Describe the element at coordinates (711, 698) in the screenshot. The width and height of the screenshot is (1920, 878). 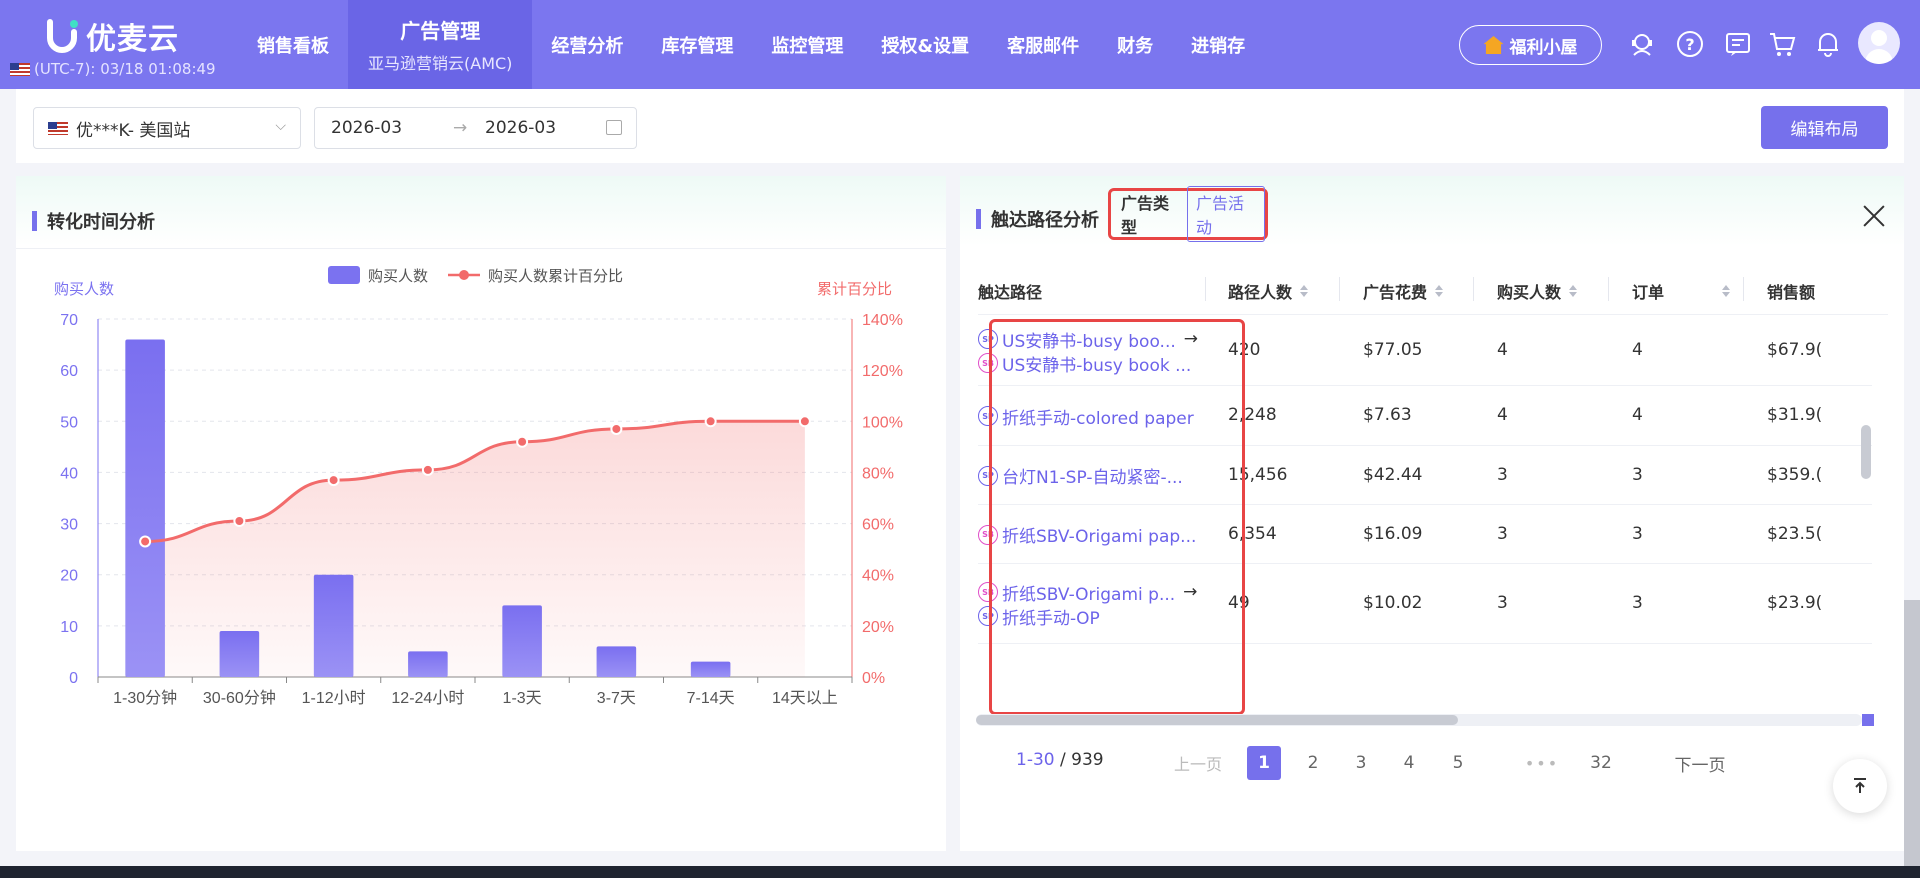
I see `x-tick-label: 7-14天` at that location.